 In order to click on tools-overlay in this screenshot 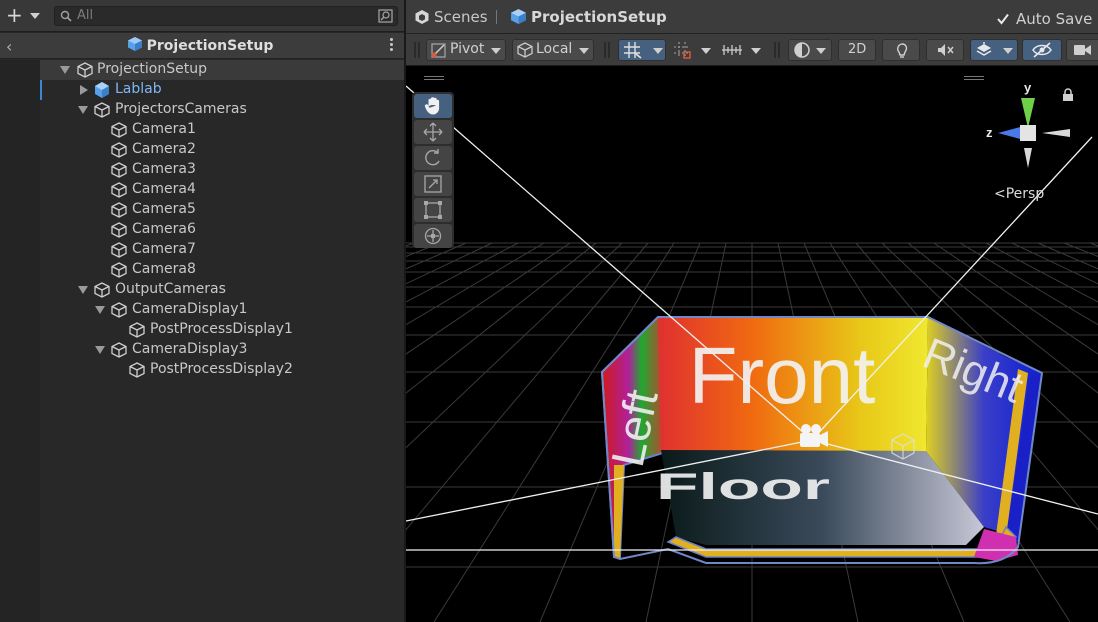, I will do `click(433, 170)`.